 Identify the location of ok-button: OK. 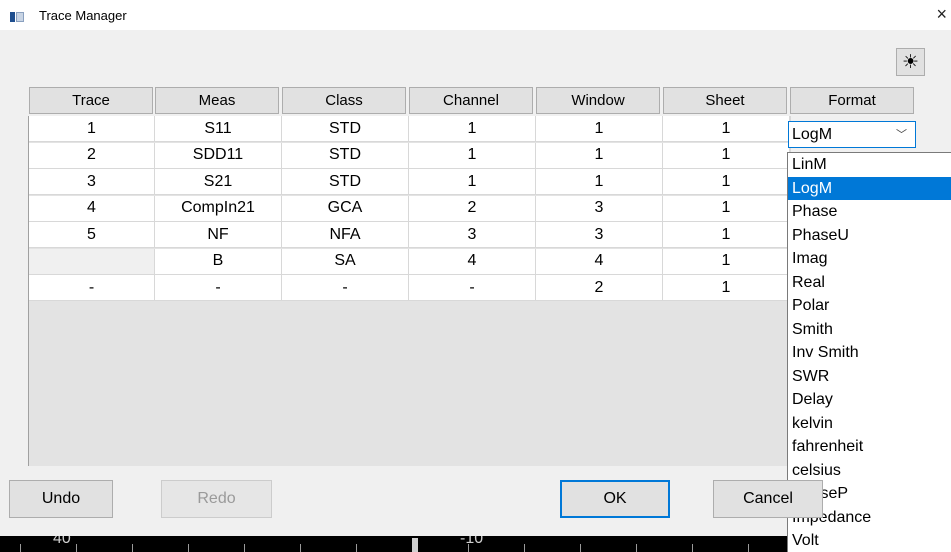
(615, 499).